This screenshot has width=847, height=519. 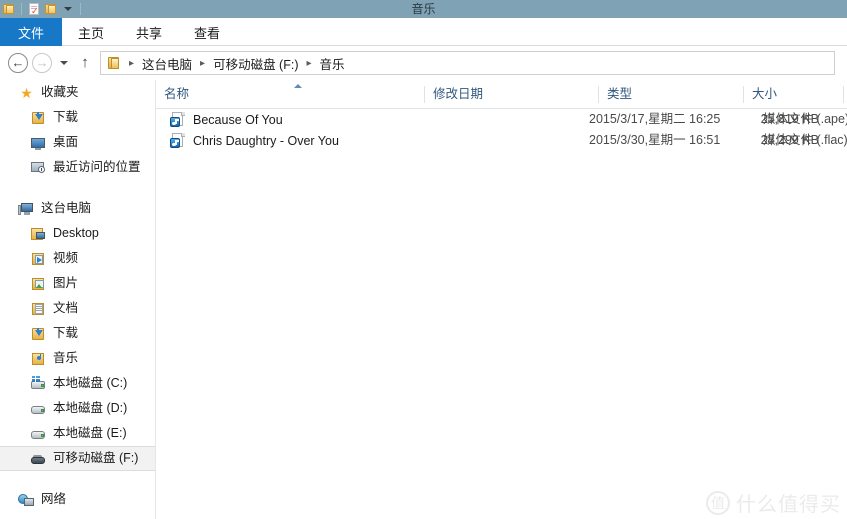 What do you see at coordinates (90, 408) in the screenshot?
I see `nav-label: 本地磁盘 (D:)` at bounding box center [90, 408].